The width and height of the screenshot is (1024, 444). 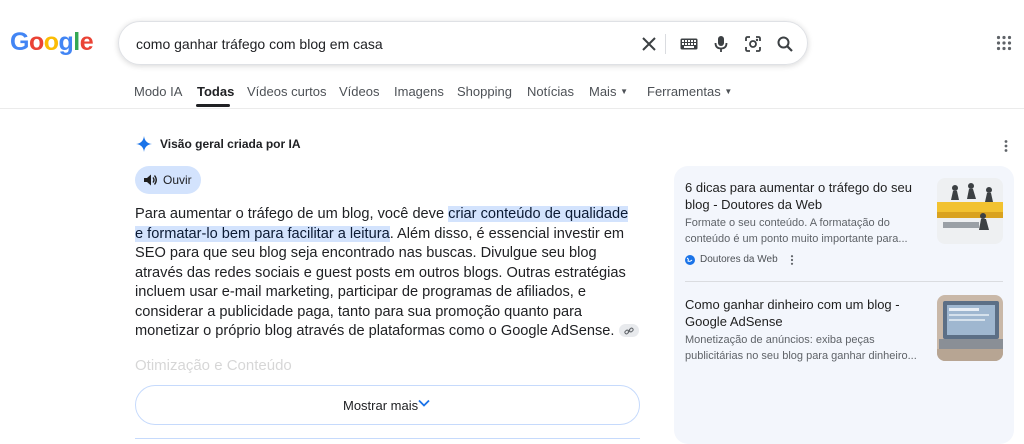 I want to click on lens-icon, so click(x=753, y=44).